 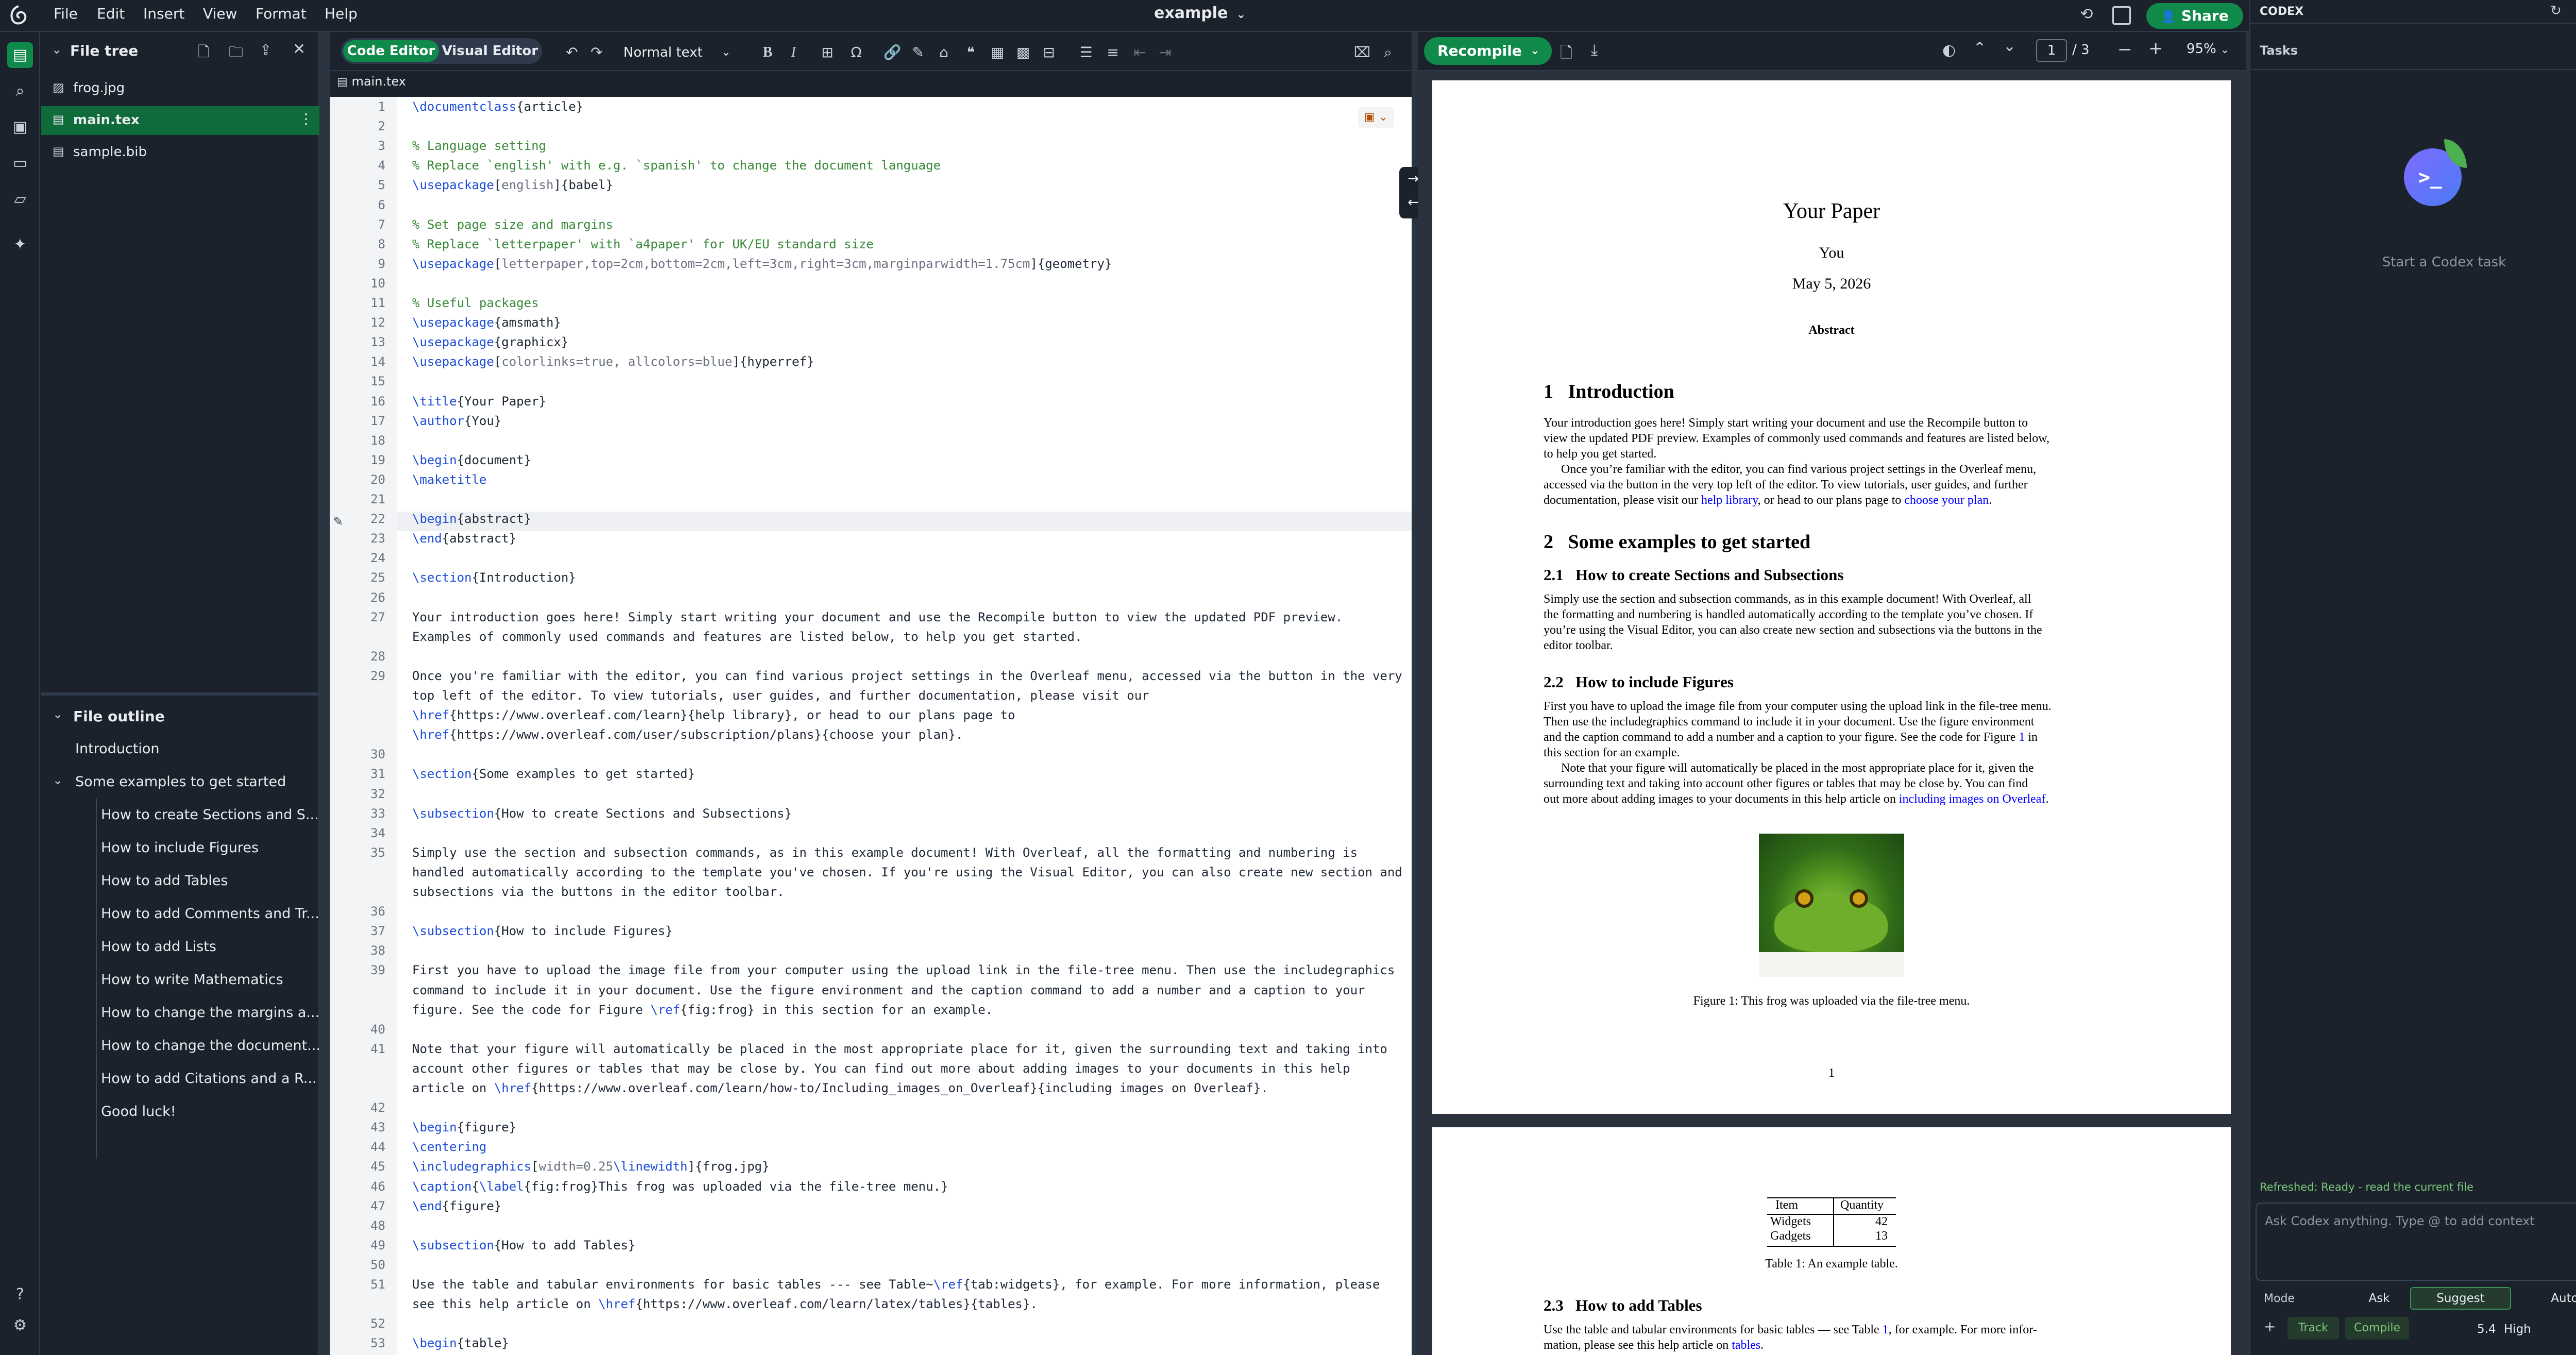 What do you see at coordinates (909, 1147) in the screenshot?
I see `code-line: \centering` at bounding box center [909, 1147].